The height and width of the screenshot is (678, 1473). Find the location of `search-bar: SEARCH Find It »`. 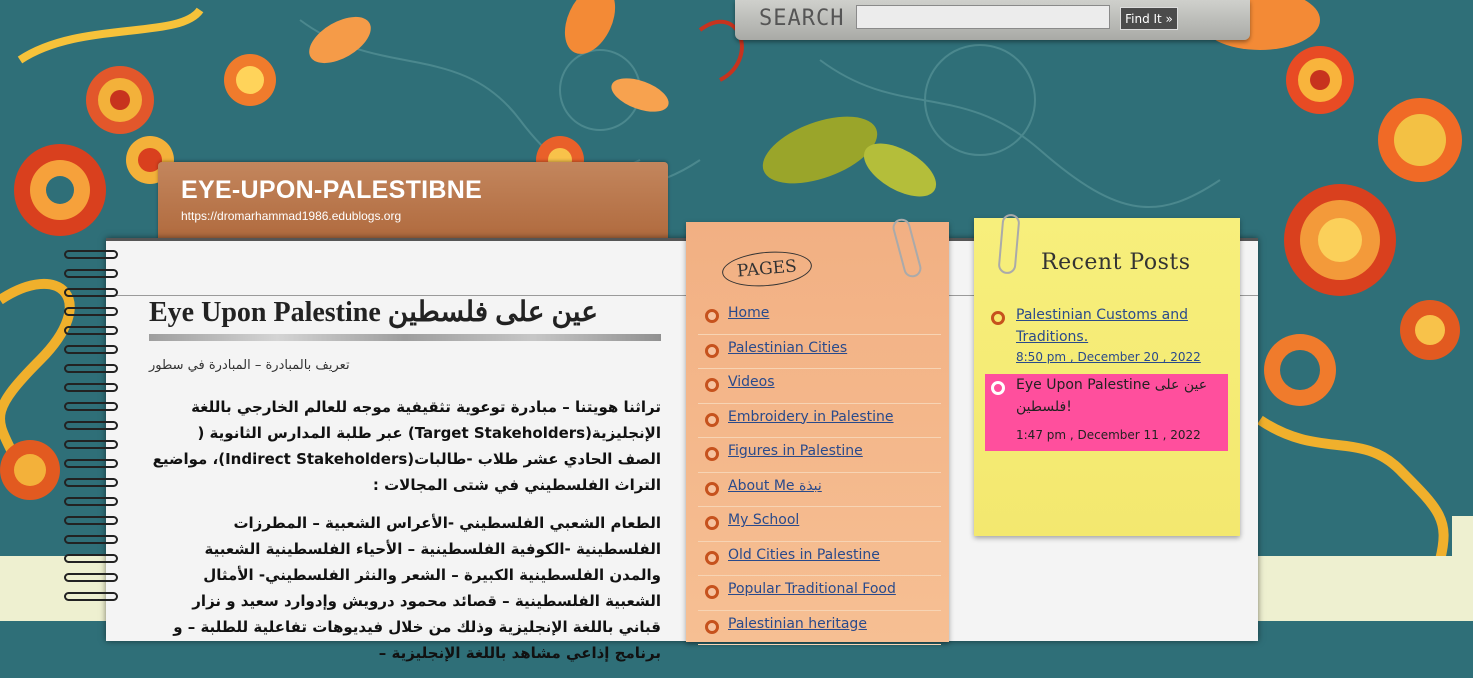

search-bar: SEARCH Find It » is located at coordinates (992, 20).